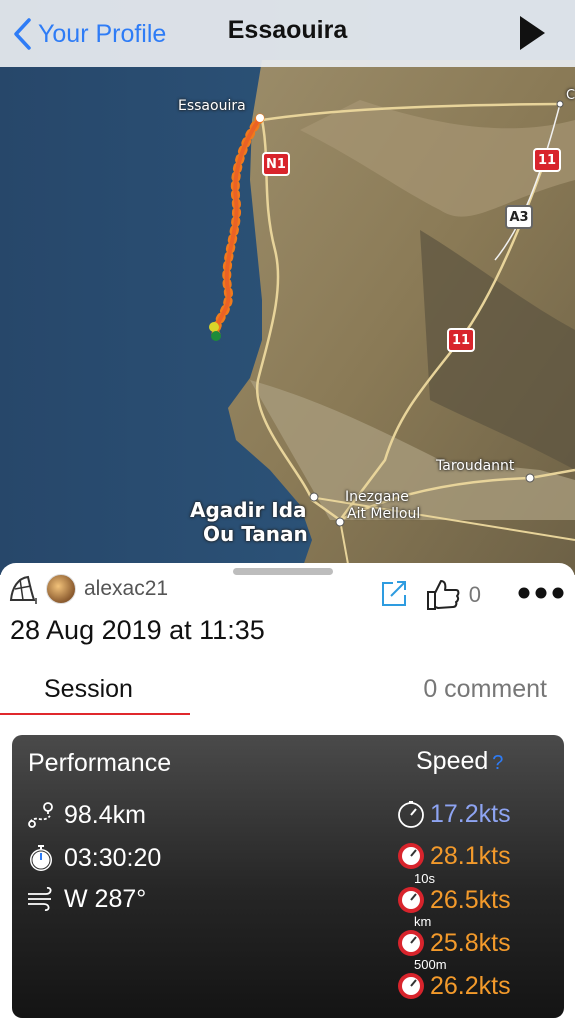 The image size is (575, 1024). Describe the element at coordinates (411, 814) in the screenshot. I see `speedometer-icon` at that location.